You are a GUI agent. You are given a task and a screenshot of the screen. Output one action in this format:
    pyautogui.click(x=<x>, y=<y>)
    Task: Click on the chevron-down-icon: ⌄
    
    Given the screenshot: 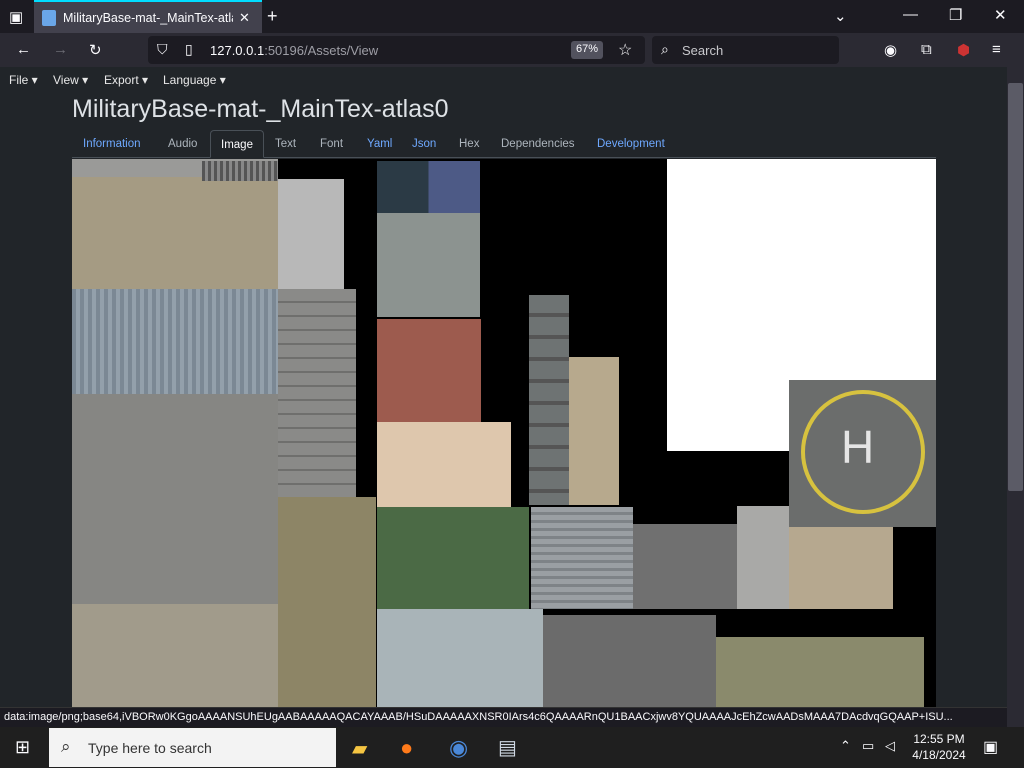 What is the action you would take?
    pyautogui.click(x=840, y=16)
    